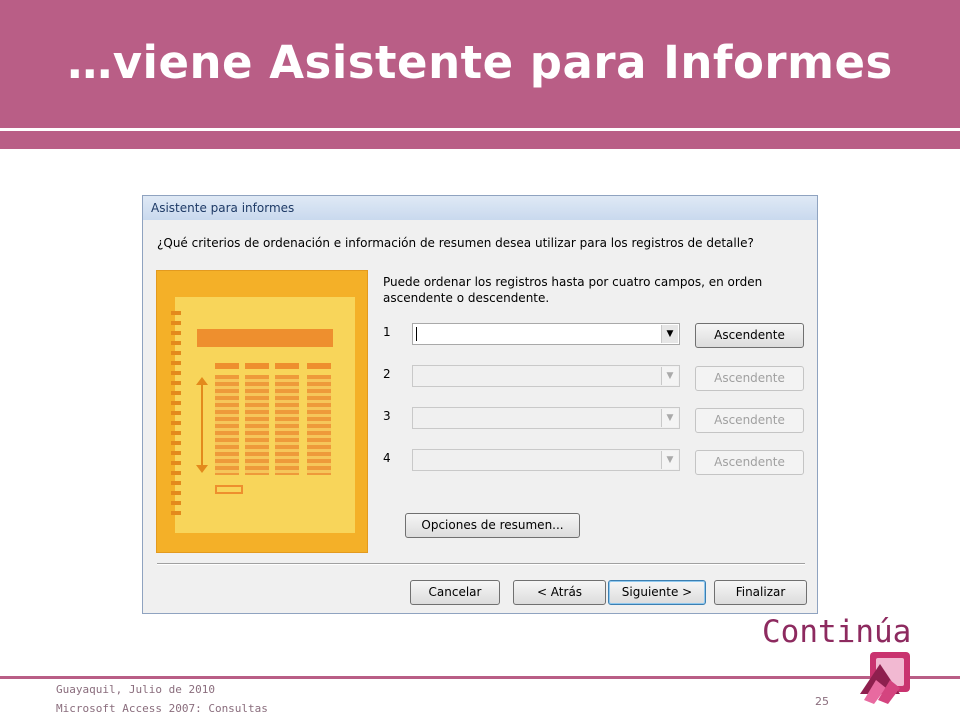 The height and width of the screenshot is (720, 960). Describe the element at coordinates (749, 378) in the screenshot. I see `sort-order-2-button: Ascendente` at that location.